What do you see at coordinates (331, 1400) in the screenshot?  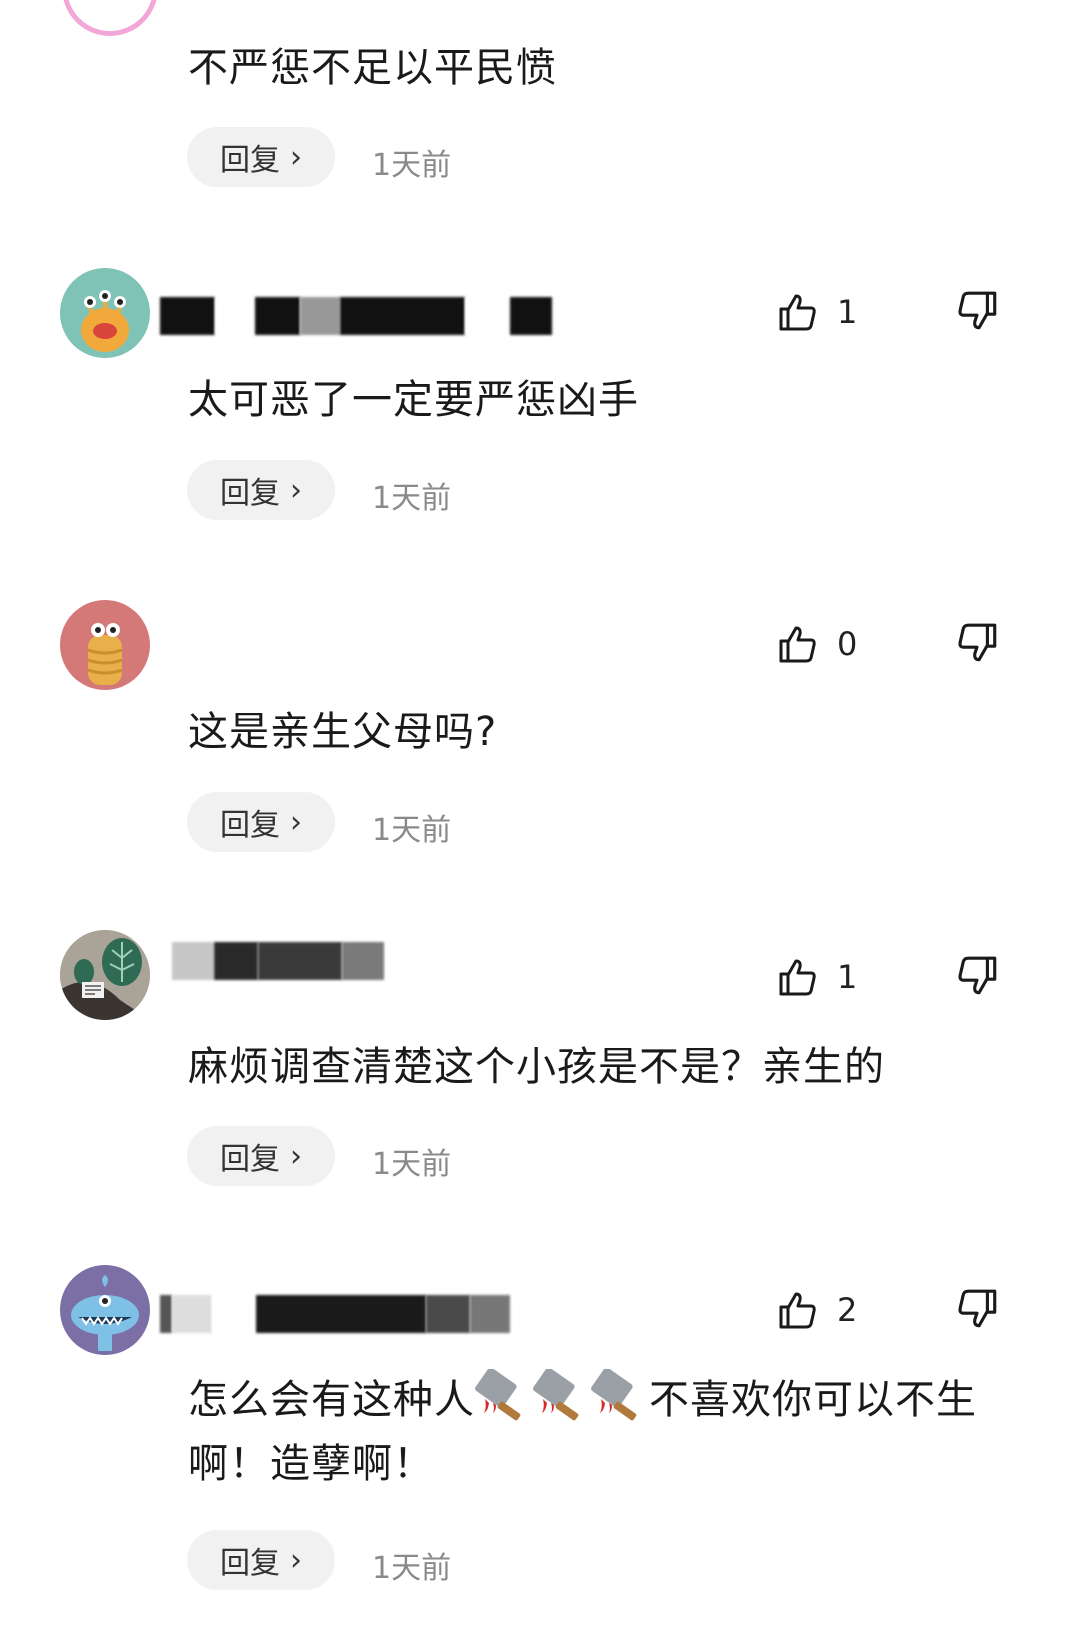 I see `comment-text-part: 怎么会有这种人` at bounding box center [331, 1400].